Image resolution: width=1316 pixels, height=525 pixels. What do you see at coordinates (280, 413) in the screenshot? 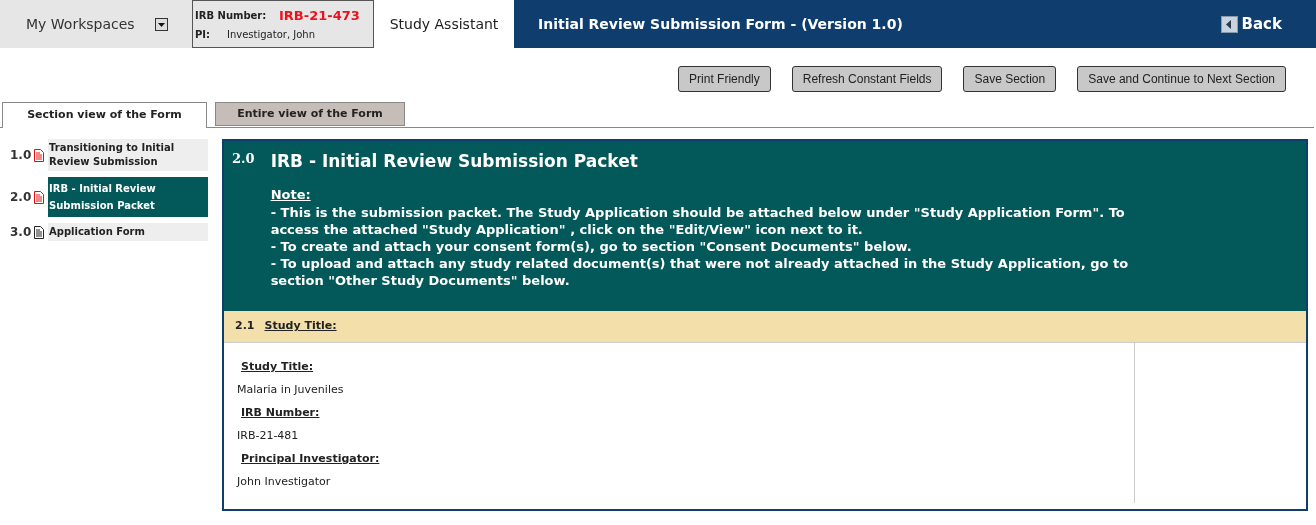
I see `field-label: IRB Number:` at bounding box center [280, 413].